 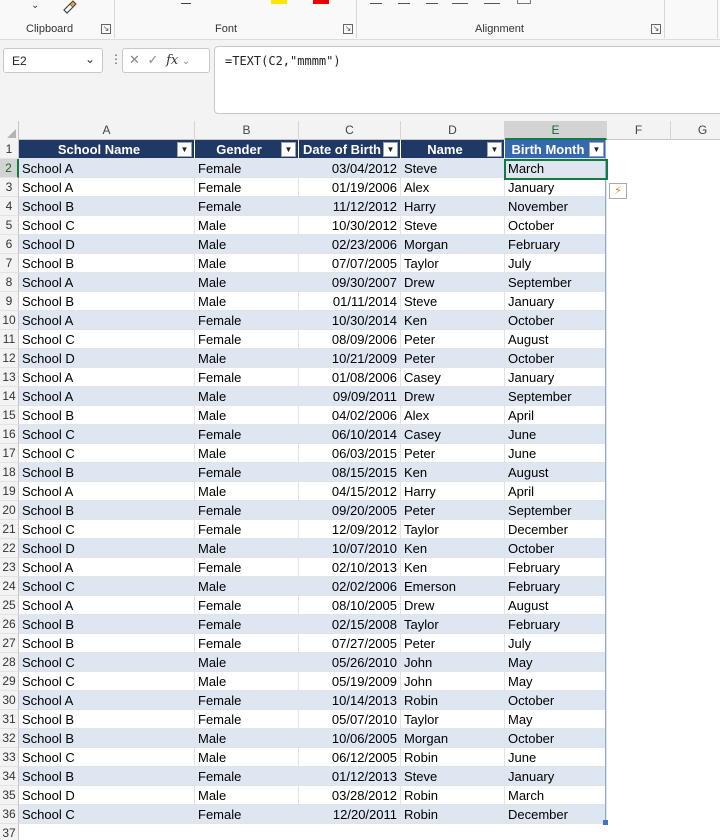 I want to click on table-cell: 01/19/2006, so click(x=350, y=187).